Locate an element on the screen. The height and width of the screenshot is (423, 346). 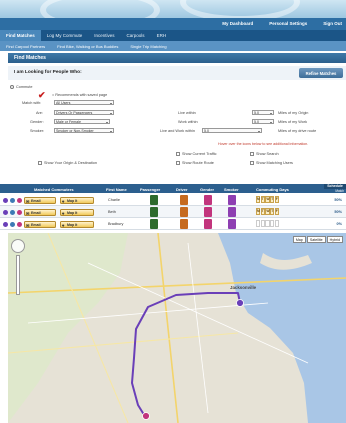
show-matching-label: Show Matching Users is located at coordinates (274, 163).